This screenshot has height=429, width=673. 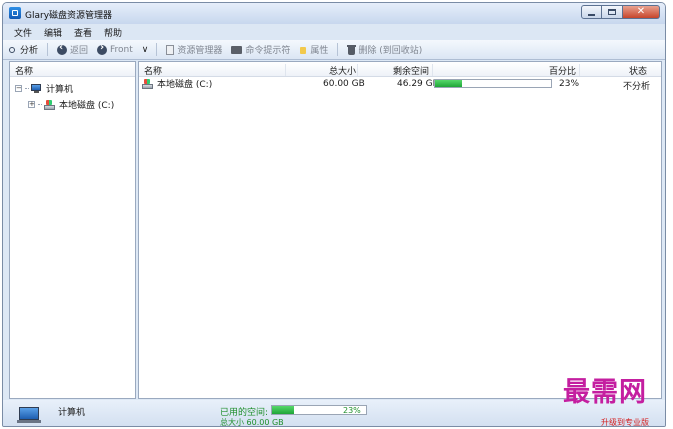 I want to click on window-title: Glary磁盘资源管理器, so click(x=69, y=16).